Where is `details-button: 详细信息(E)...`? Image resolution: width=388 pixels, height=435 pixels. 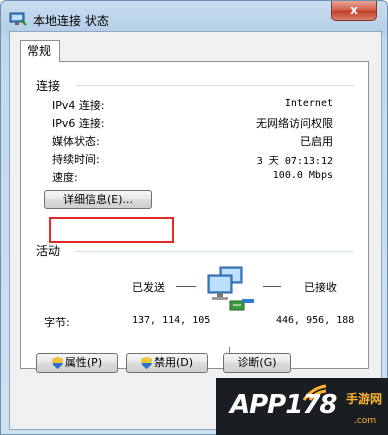
details-button: 详细信息(E)... is located at coordinates (98, 199).